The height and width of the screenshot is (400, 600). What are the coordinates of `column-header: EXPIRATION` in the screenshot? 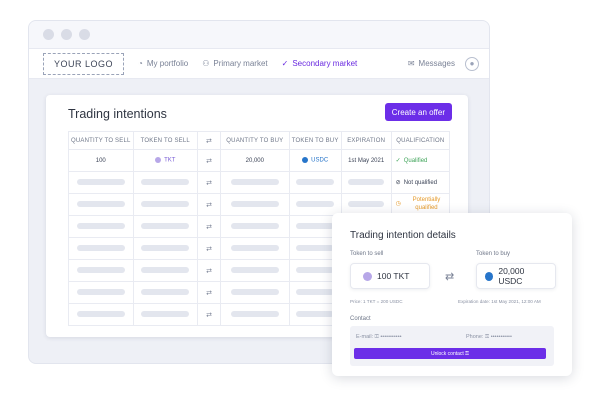 It's located at (366, 140).